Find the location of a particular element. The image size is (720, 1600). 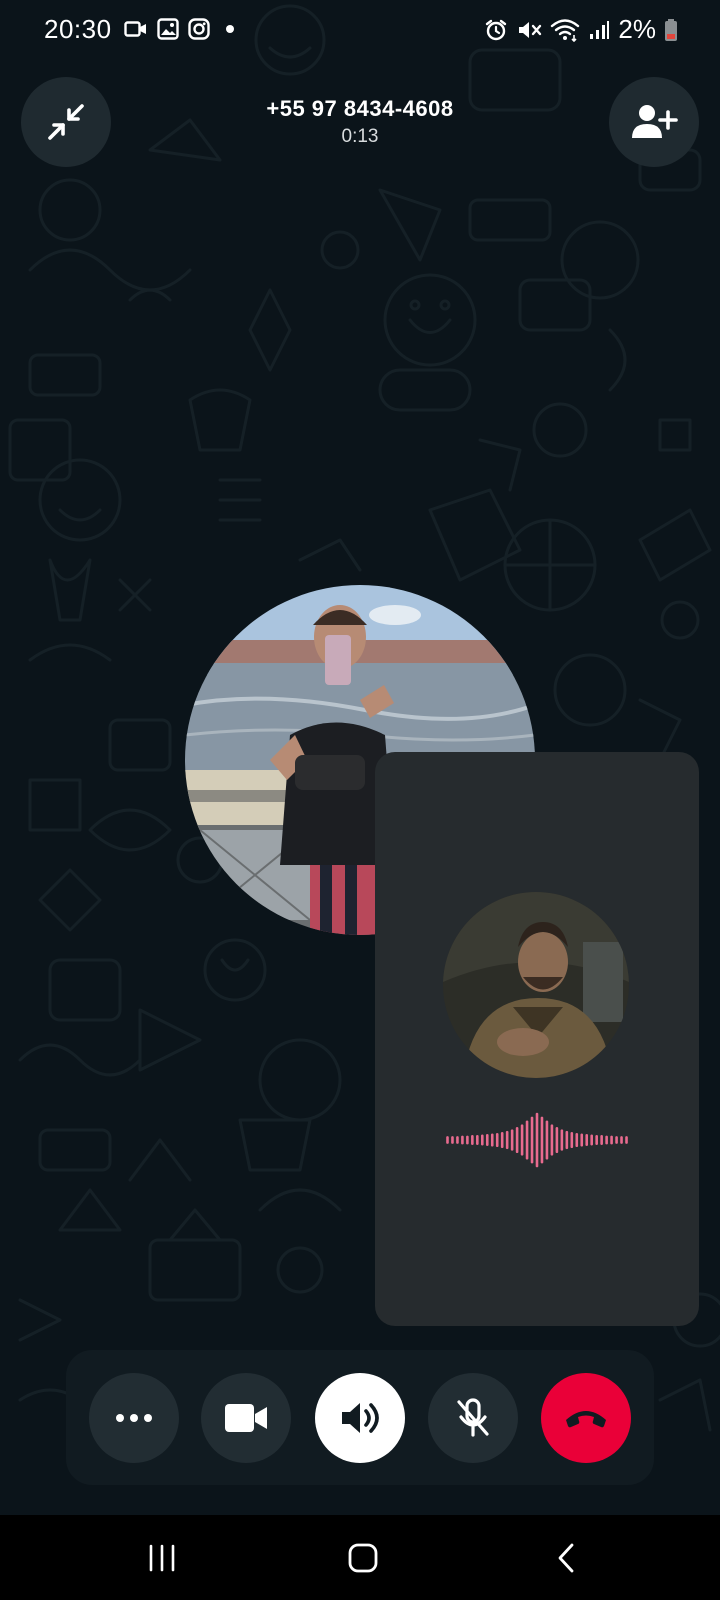

add-participant-icon is located at coordinates (655, 121).